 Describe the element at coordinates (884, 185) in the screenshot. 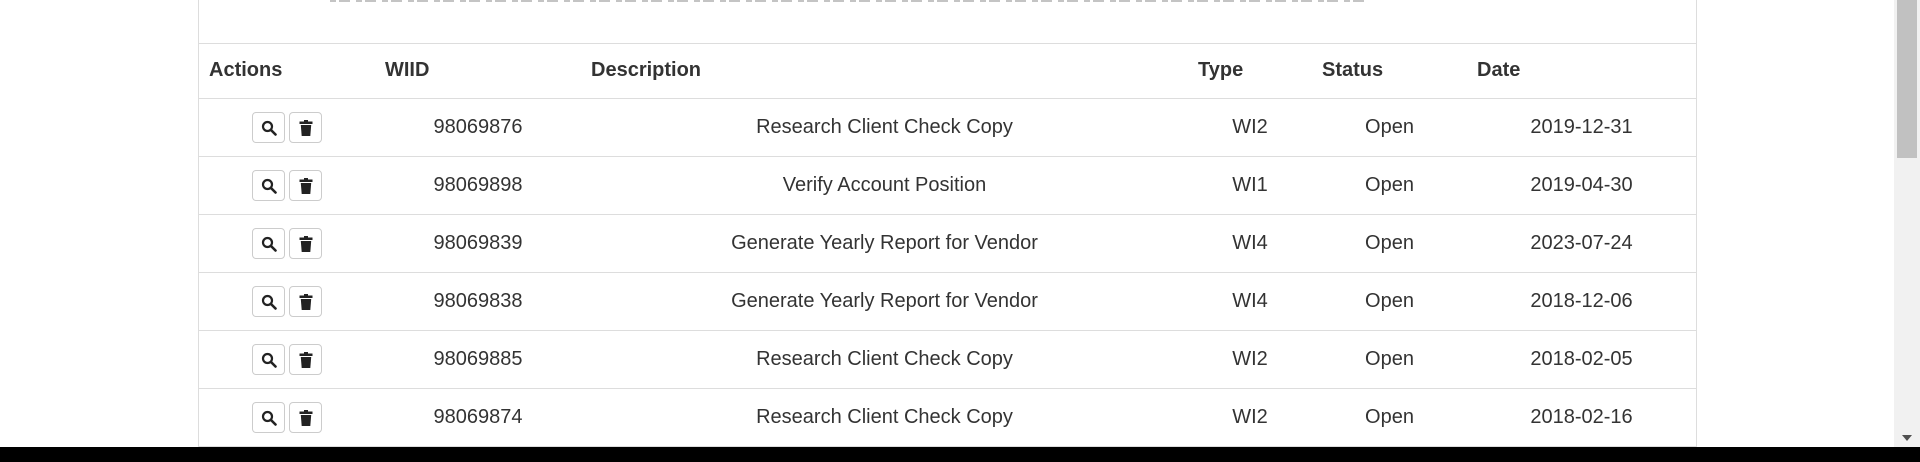

I see `cell-description: Verify Account Position` at that location.